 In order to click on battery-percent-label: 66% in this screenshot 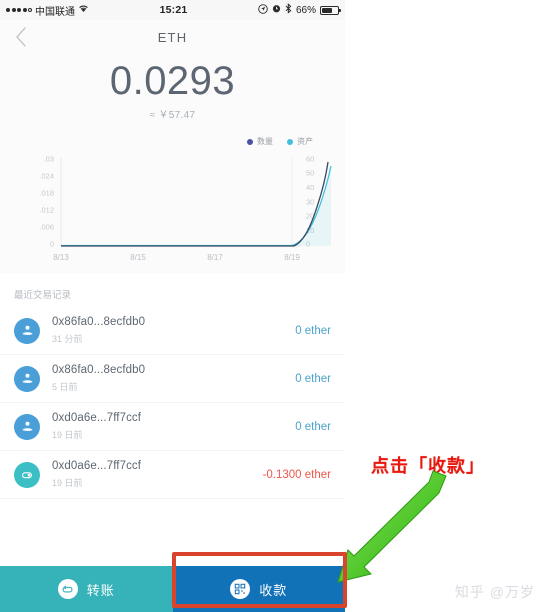, I will do `click(305, 10)`.